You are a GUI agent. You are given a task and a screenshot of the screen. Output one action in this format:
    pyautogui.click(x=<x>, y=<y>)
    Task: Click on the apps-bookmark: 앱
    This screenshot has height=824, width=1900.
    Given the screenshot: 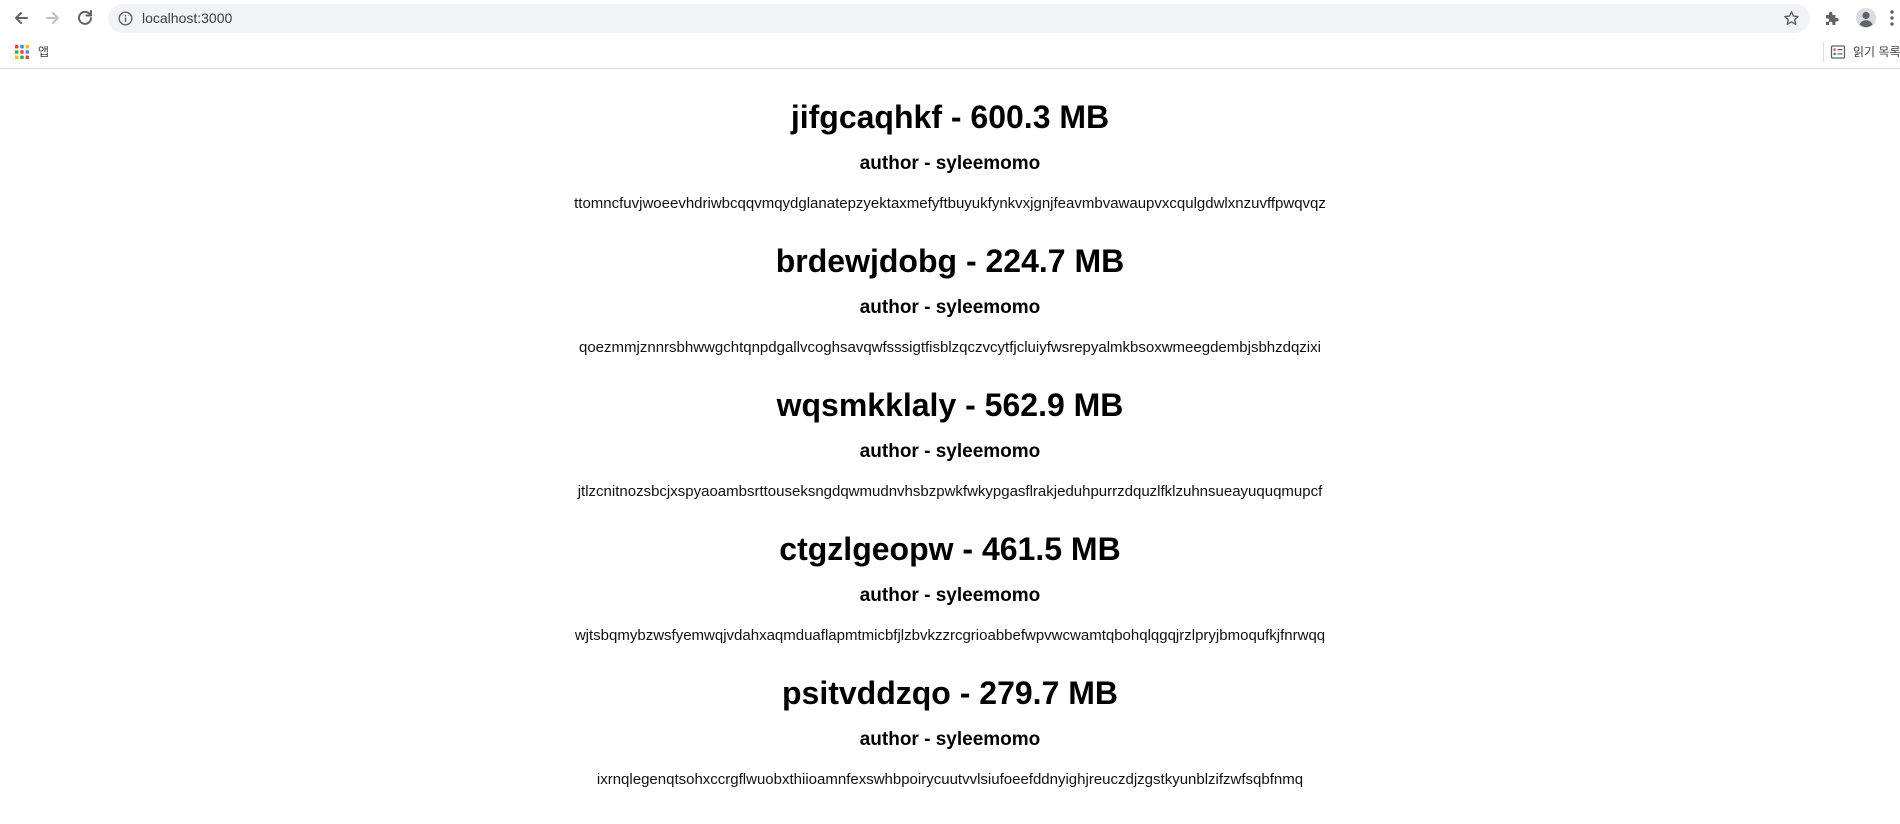 What is the action you would take?
    pyautogui.click(x=43, y=51)
    